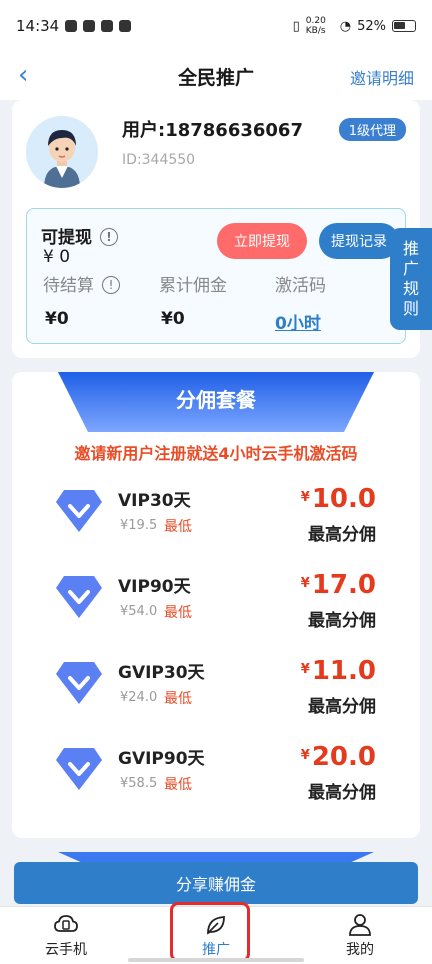 The width and height of the screenshot is (432, 964). I want to click on vibrate-icon: ▯, so click(296, 26).